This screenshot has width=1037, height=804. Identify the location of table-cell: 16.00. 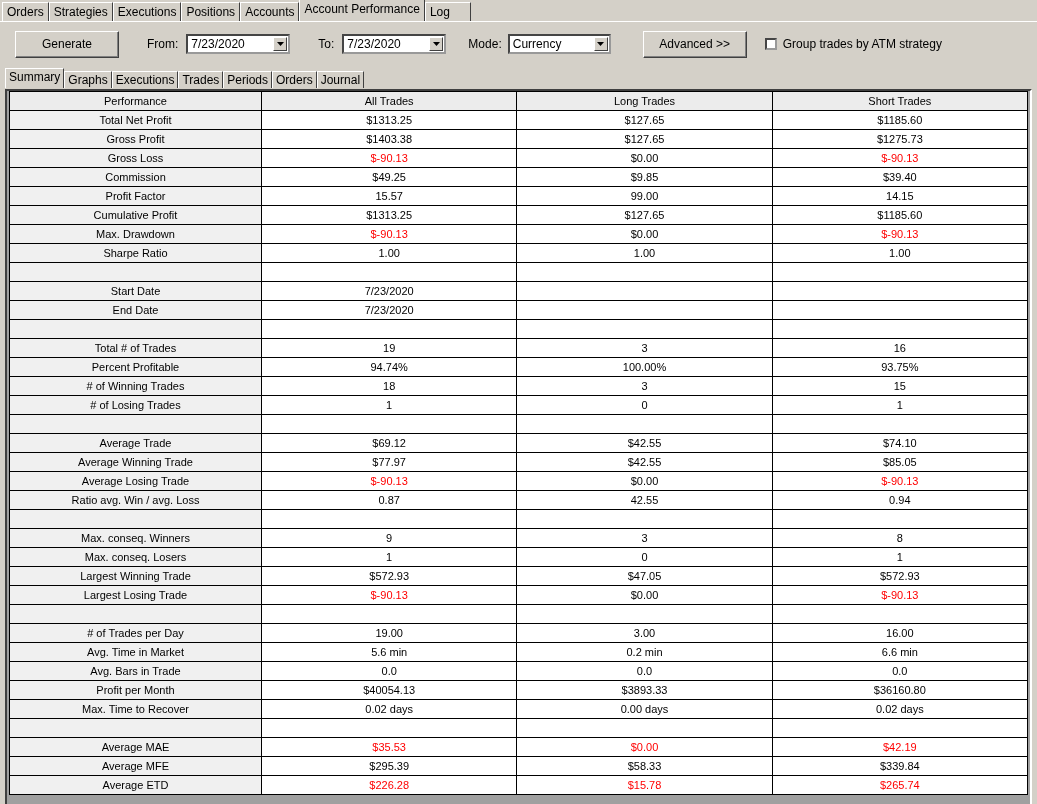
(900, 633).